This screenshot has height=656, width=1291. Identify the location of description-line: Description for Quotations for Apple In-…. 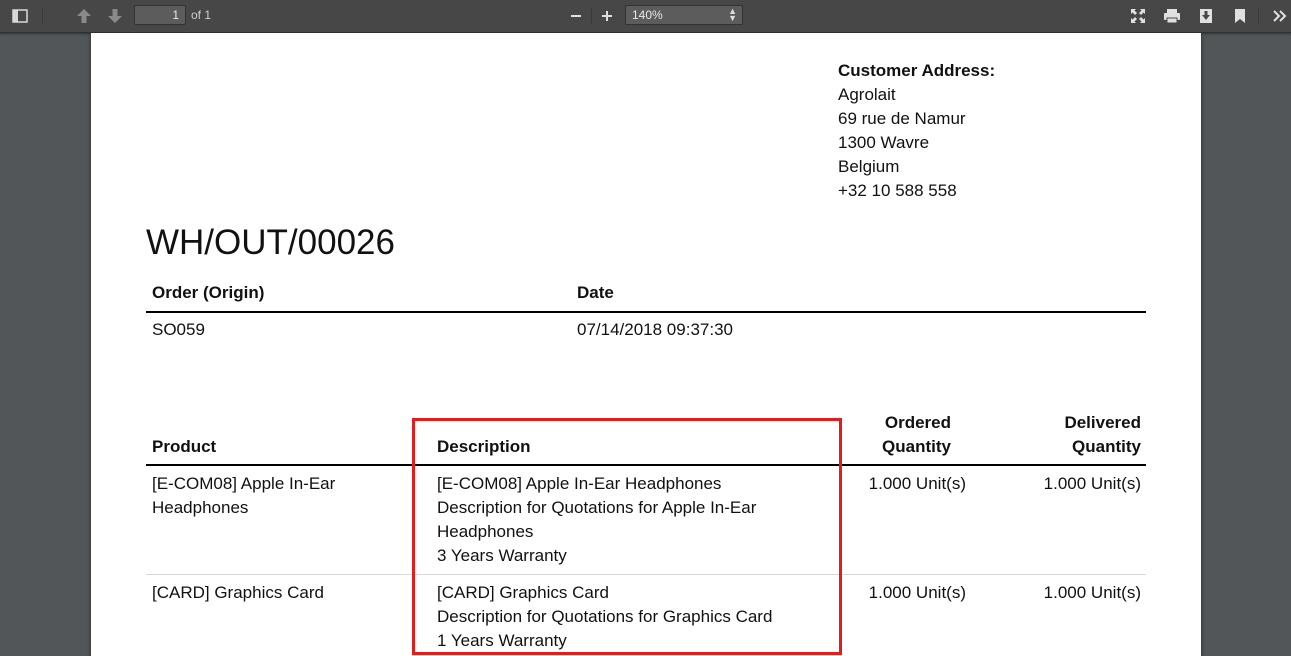
(597, 507).